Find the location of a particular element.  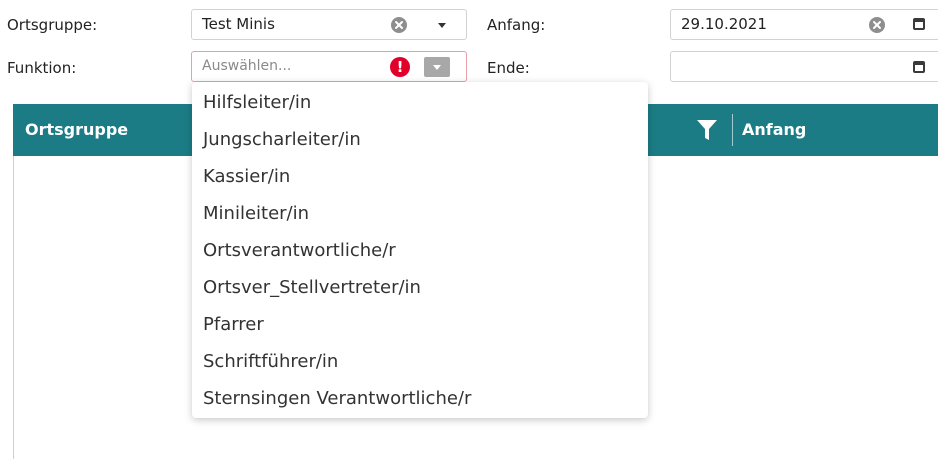

anfang-value: 29.10.2021 is located at coordinates (724, 24).